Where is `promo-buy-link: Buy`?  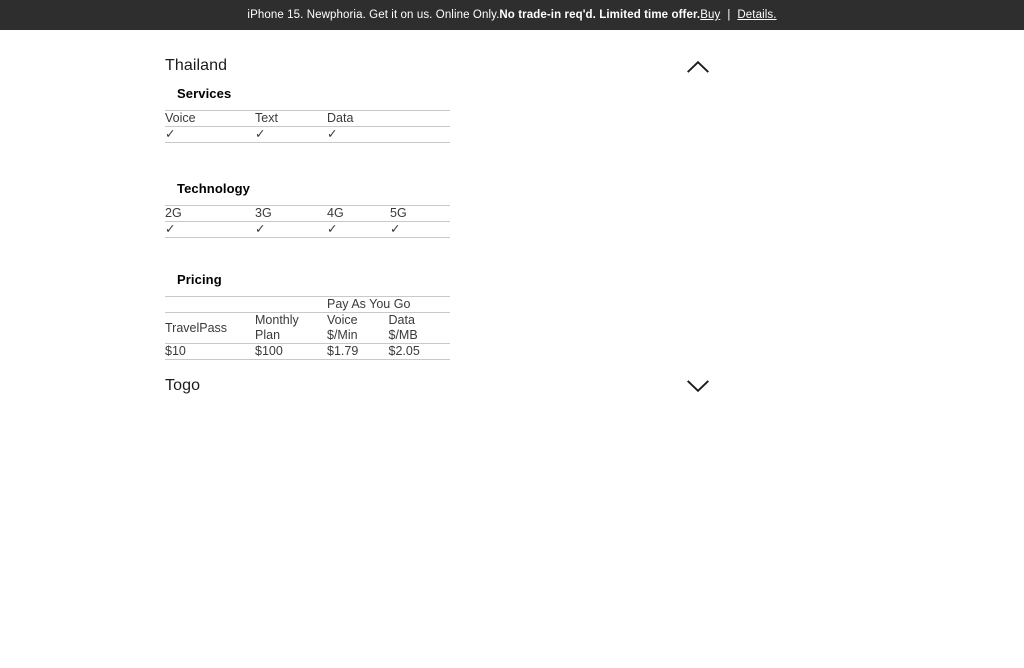
promo-buy-link: Buy is located at coordinates (710, 15).